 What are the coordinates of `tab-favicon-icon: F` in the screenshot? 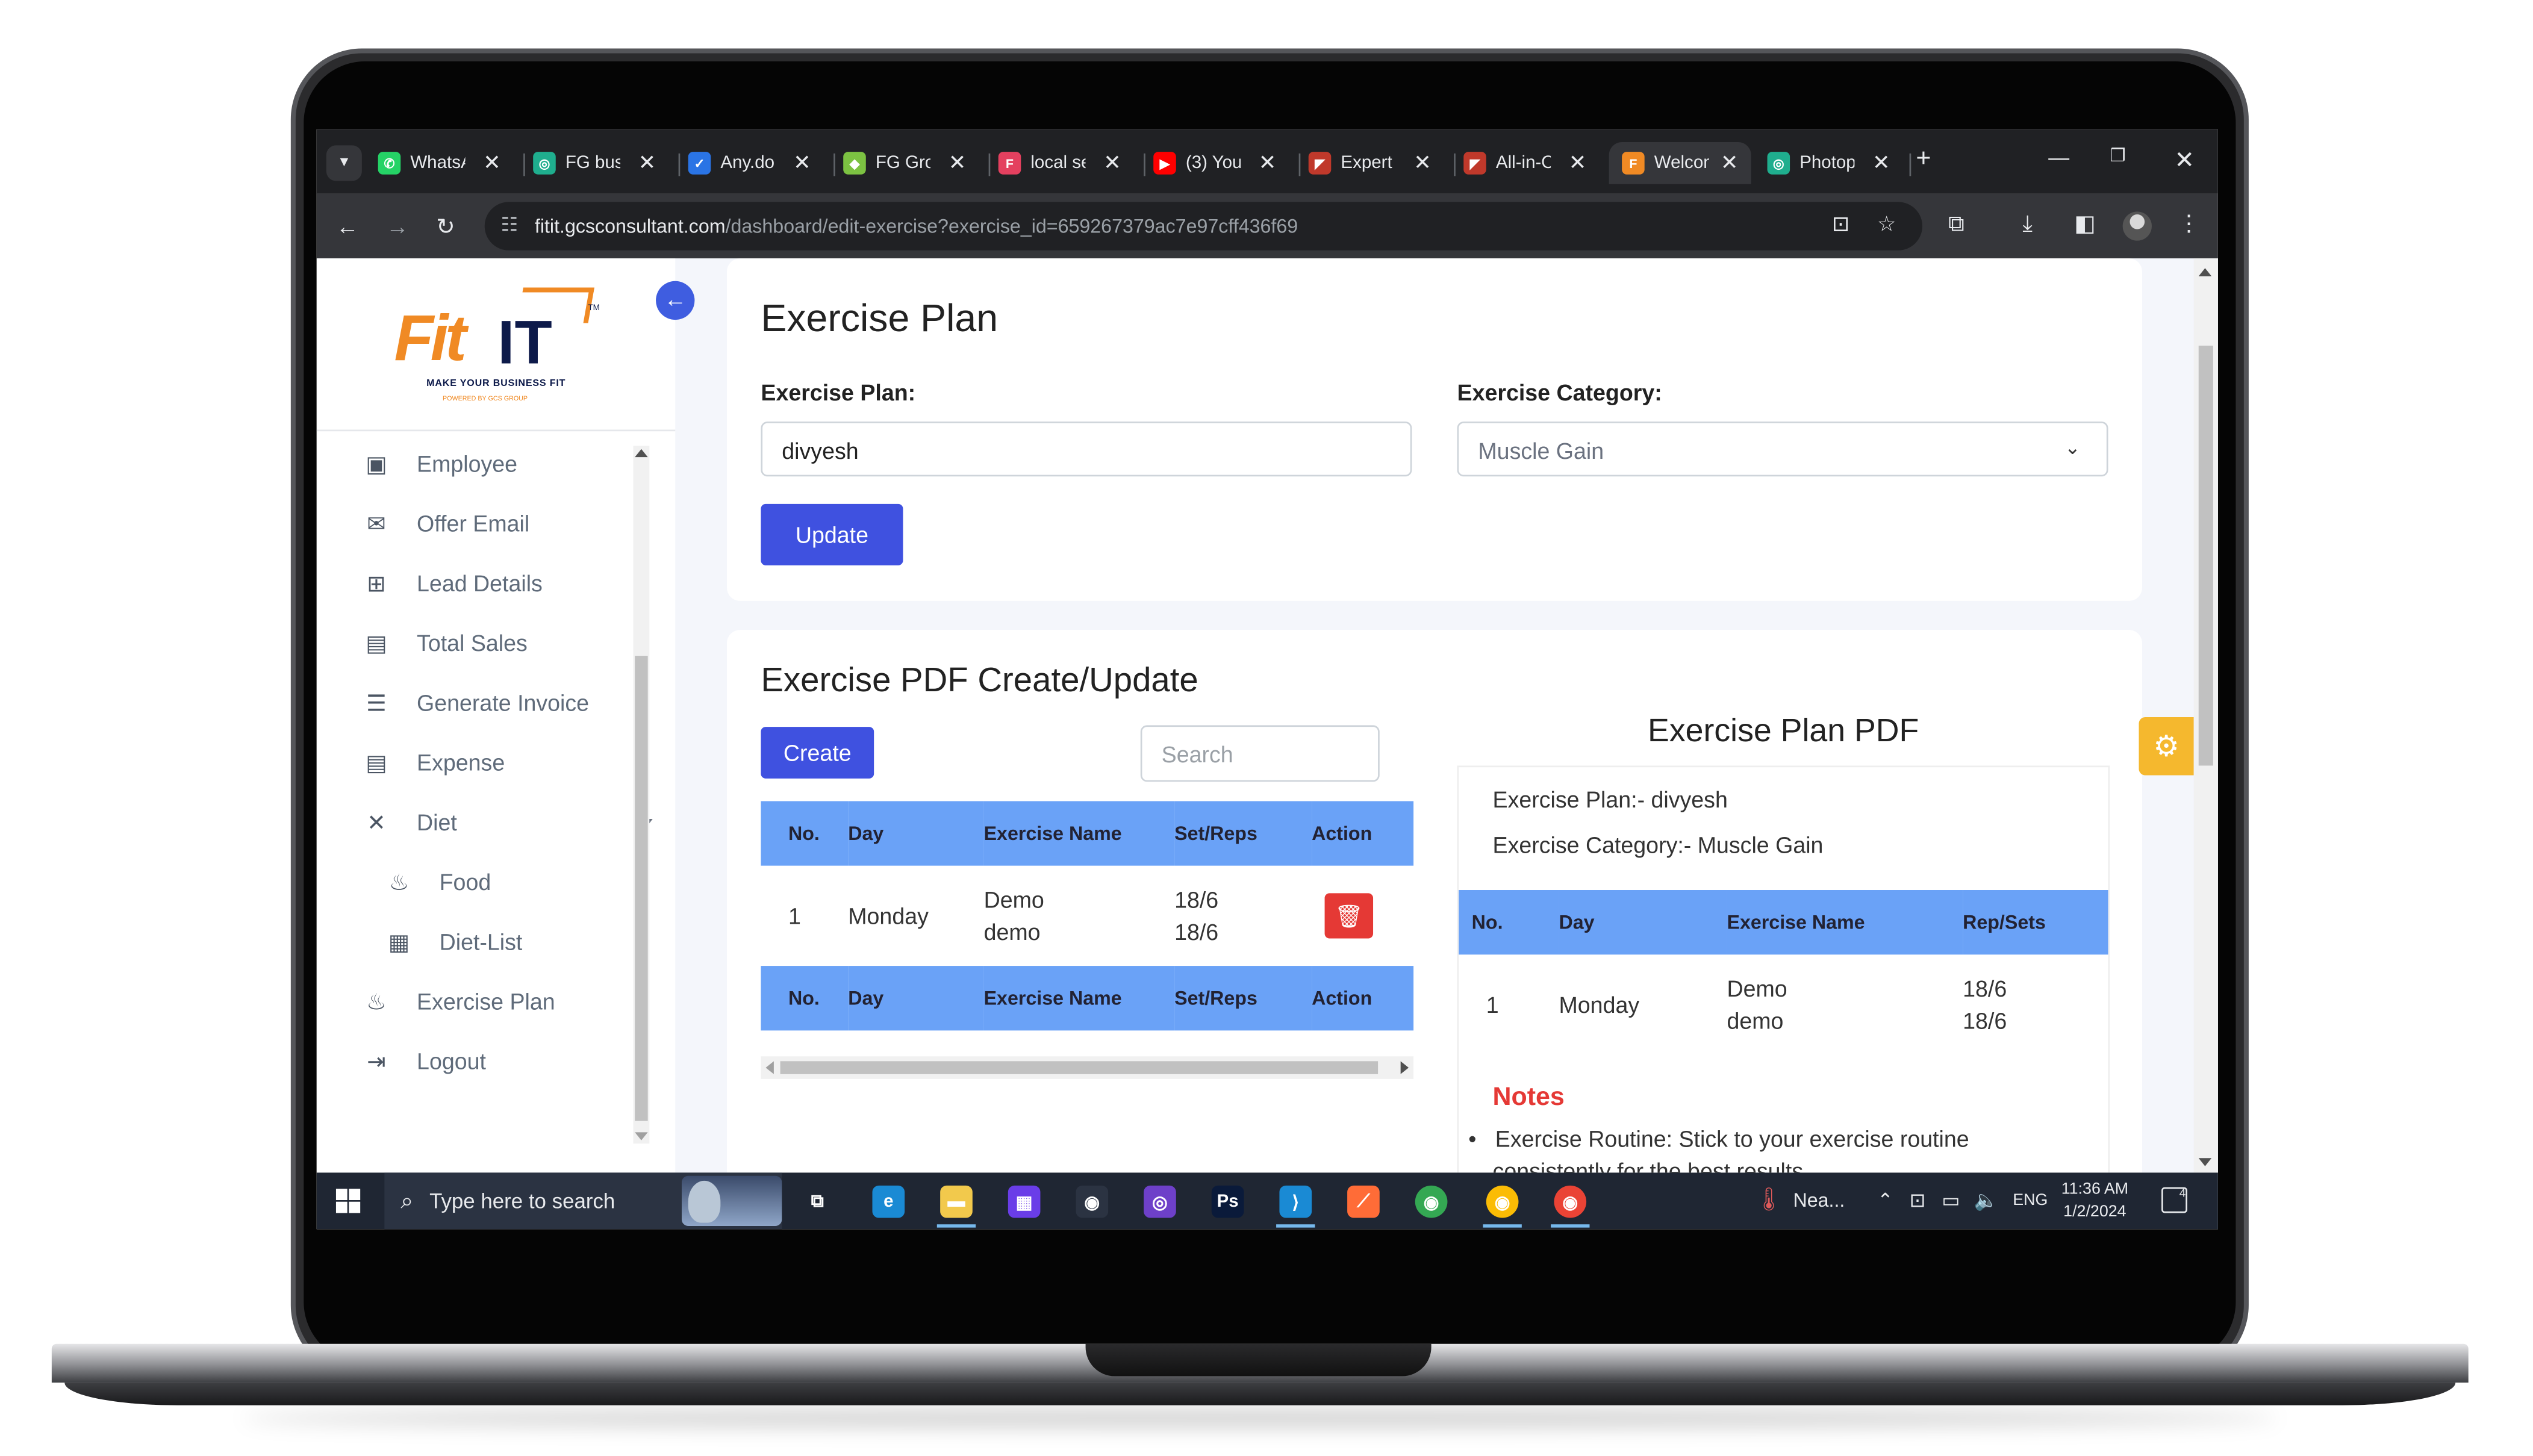 It's located at (1009, 163).